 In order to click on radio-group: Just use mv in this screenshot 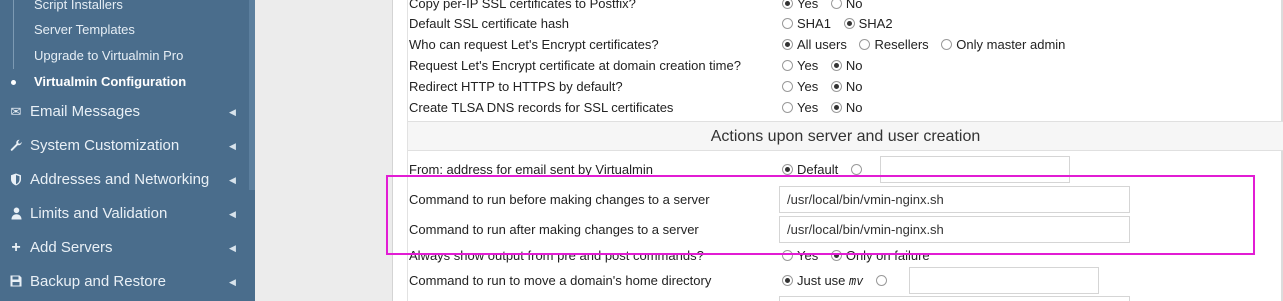, I will do `click(841, 280)`.